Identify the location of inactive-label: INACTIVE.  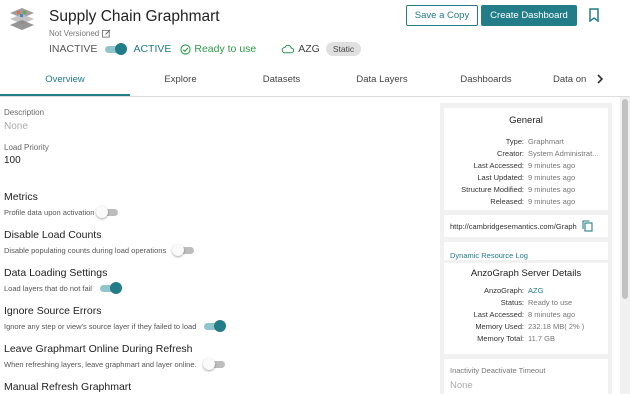
(73, 49).